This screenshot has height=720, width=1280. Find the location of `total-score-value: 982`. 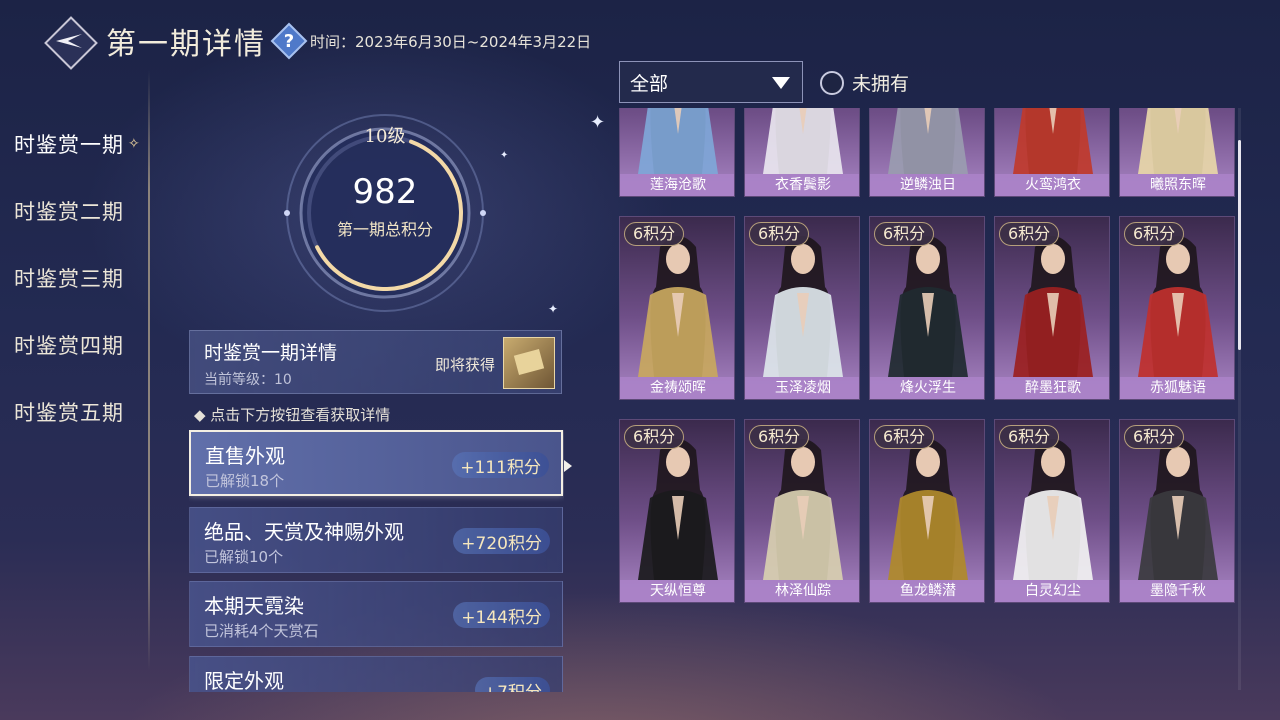

total-score-value: 982 is located at coordinates (385, 192).